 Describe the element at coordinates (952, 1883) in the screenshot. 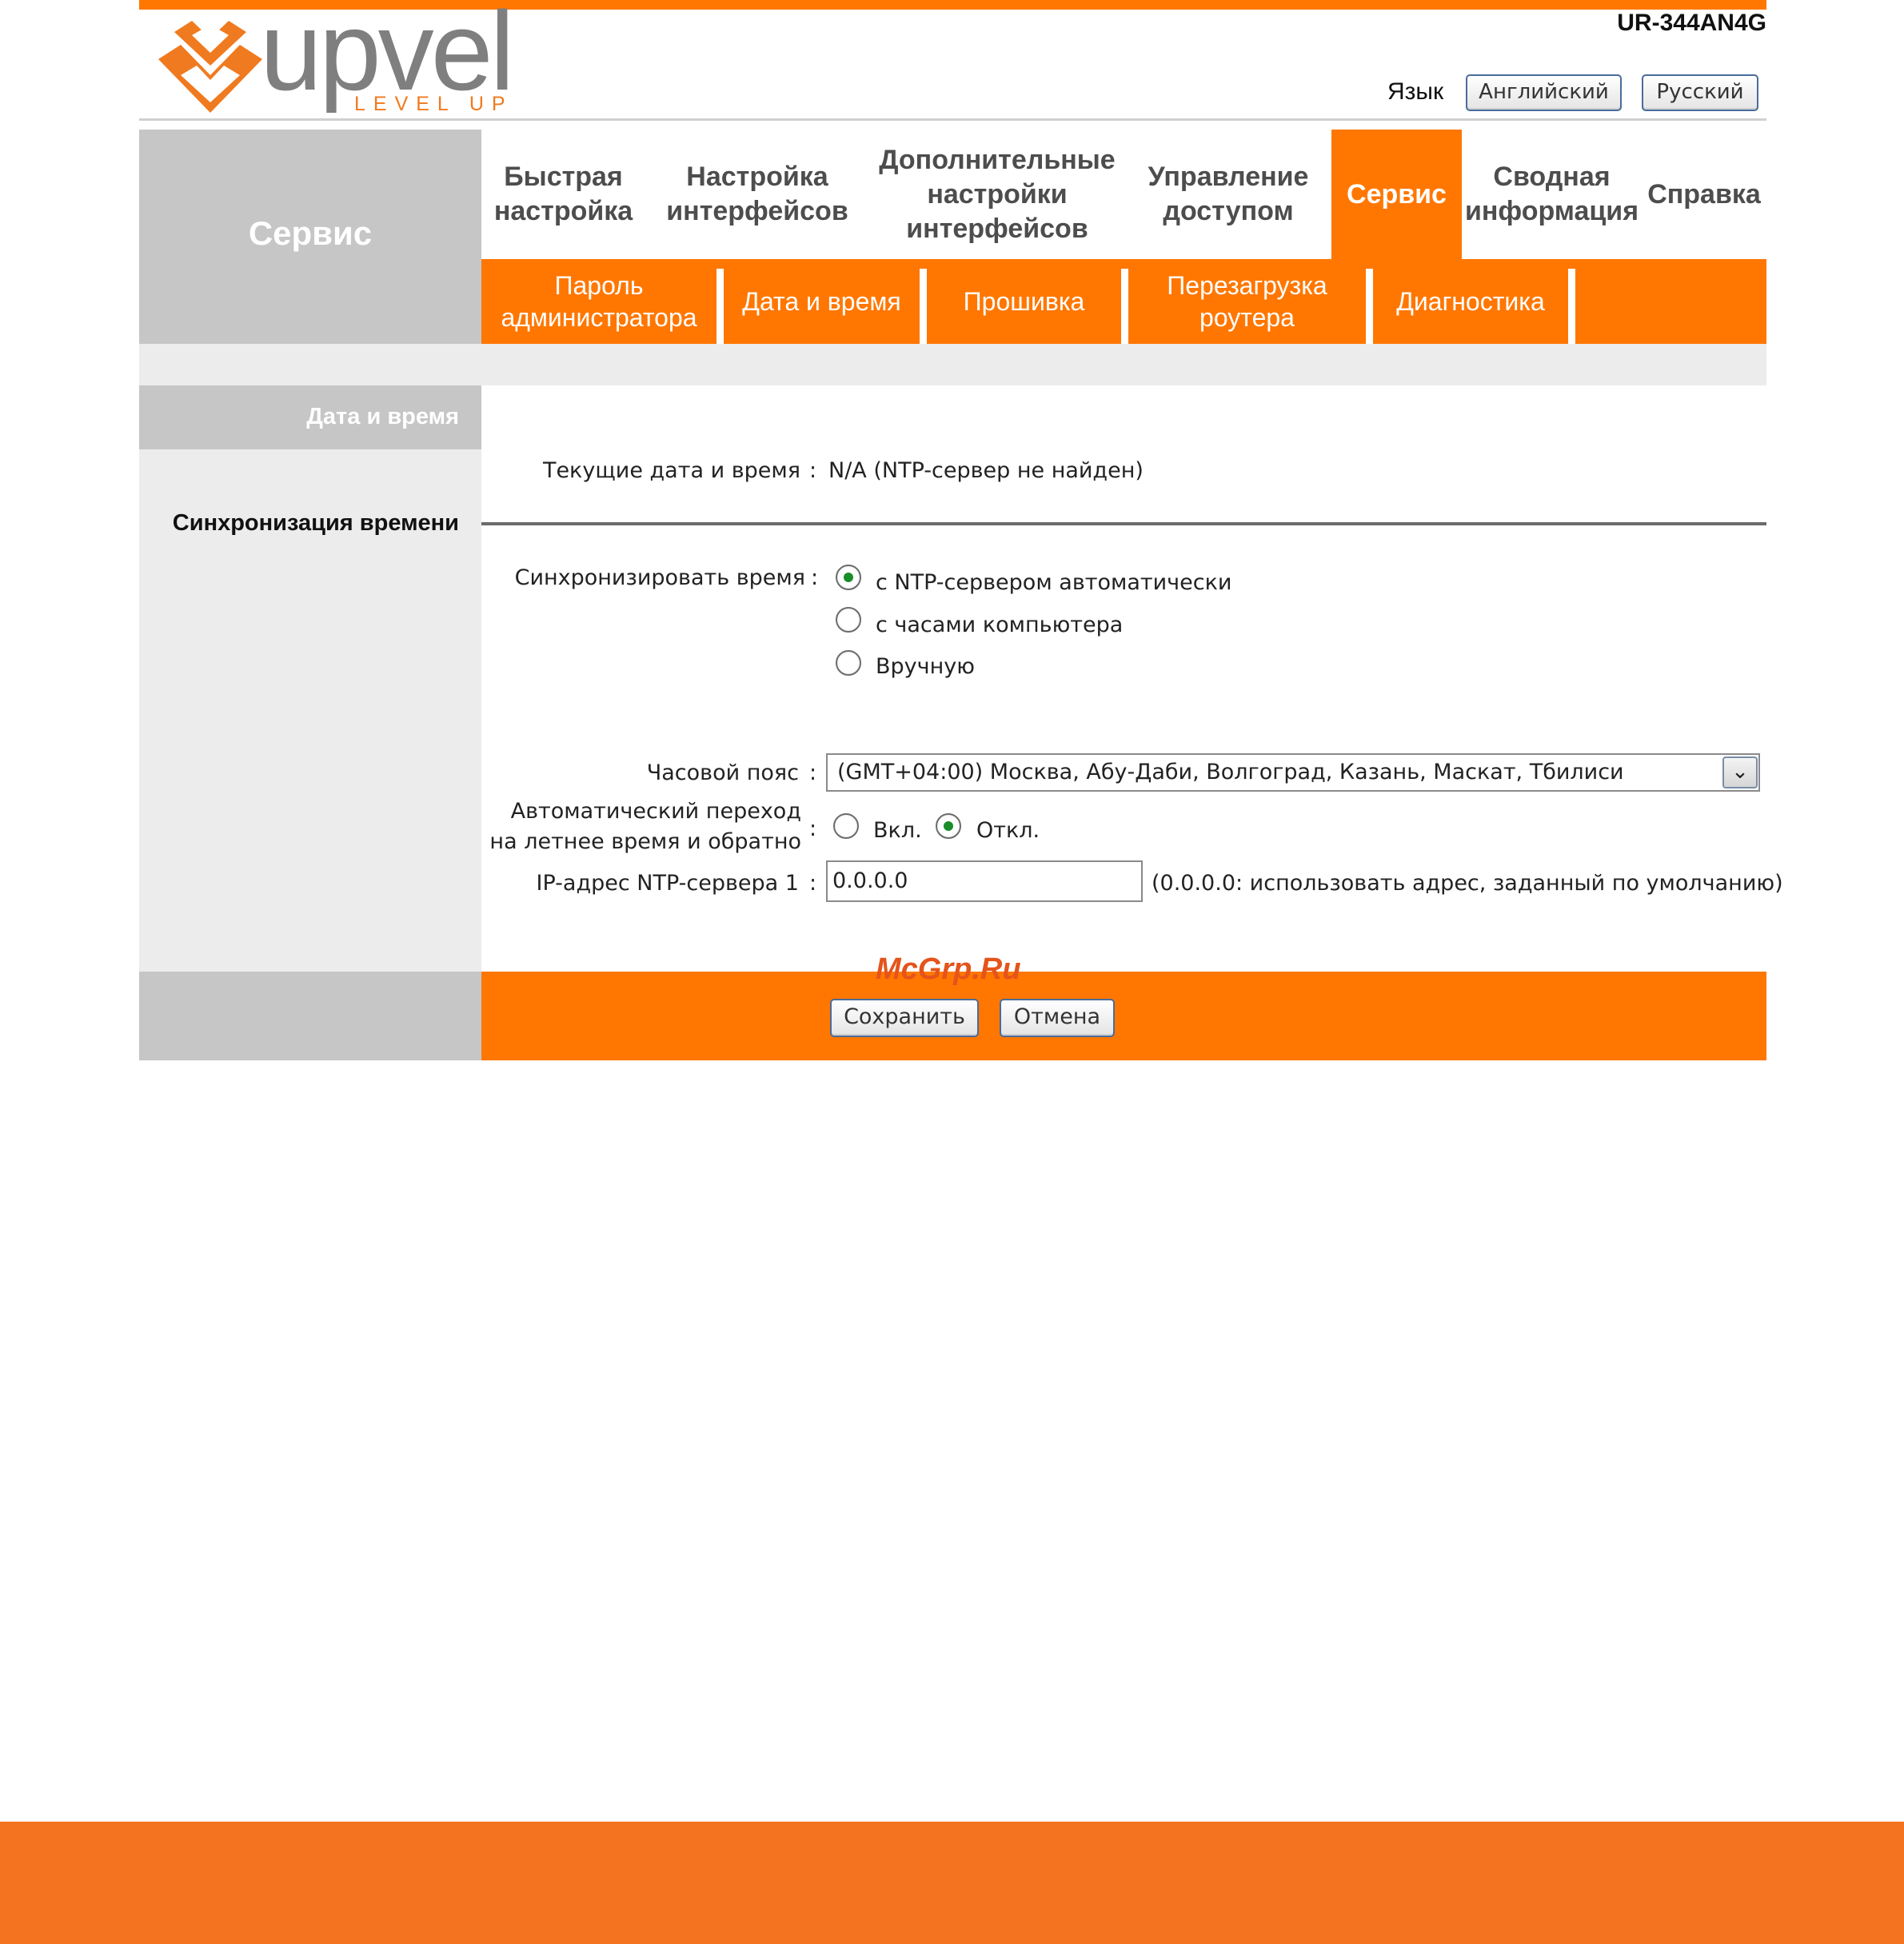

I see `page-footer-band` at that location.